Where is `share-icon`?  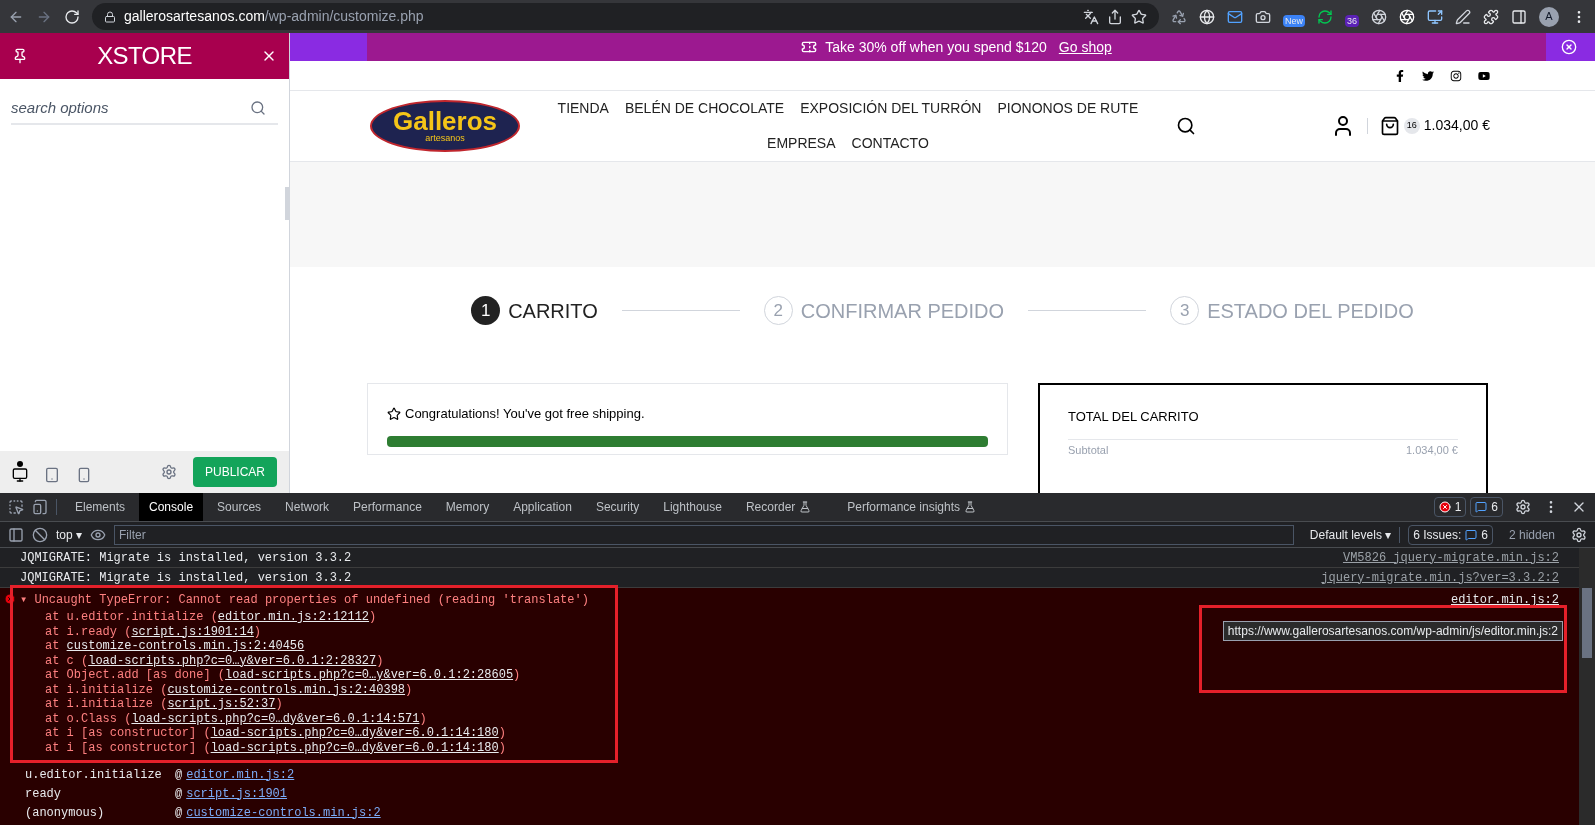 share-icon is located at coordinates (1114, 16).